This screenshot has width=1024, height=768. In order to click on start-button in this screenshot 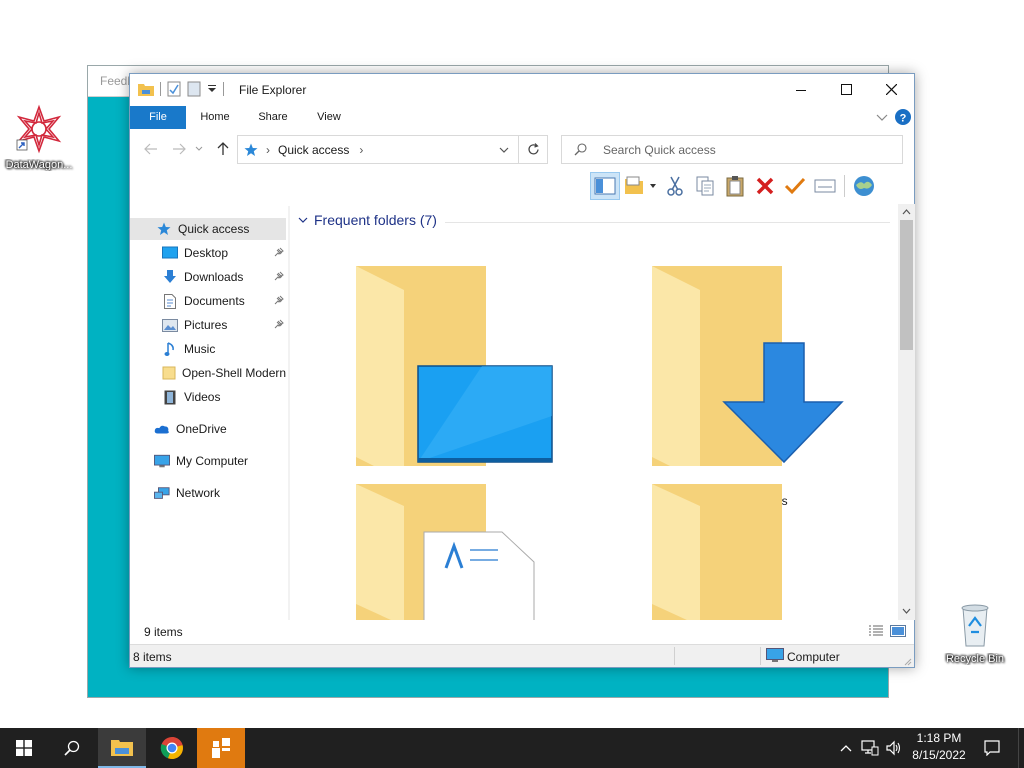, I will do `click(24, 748)`.